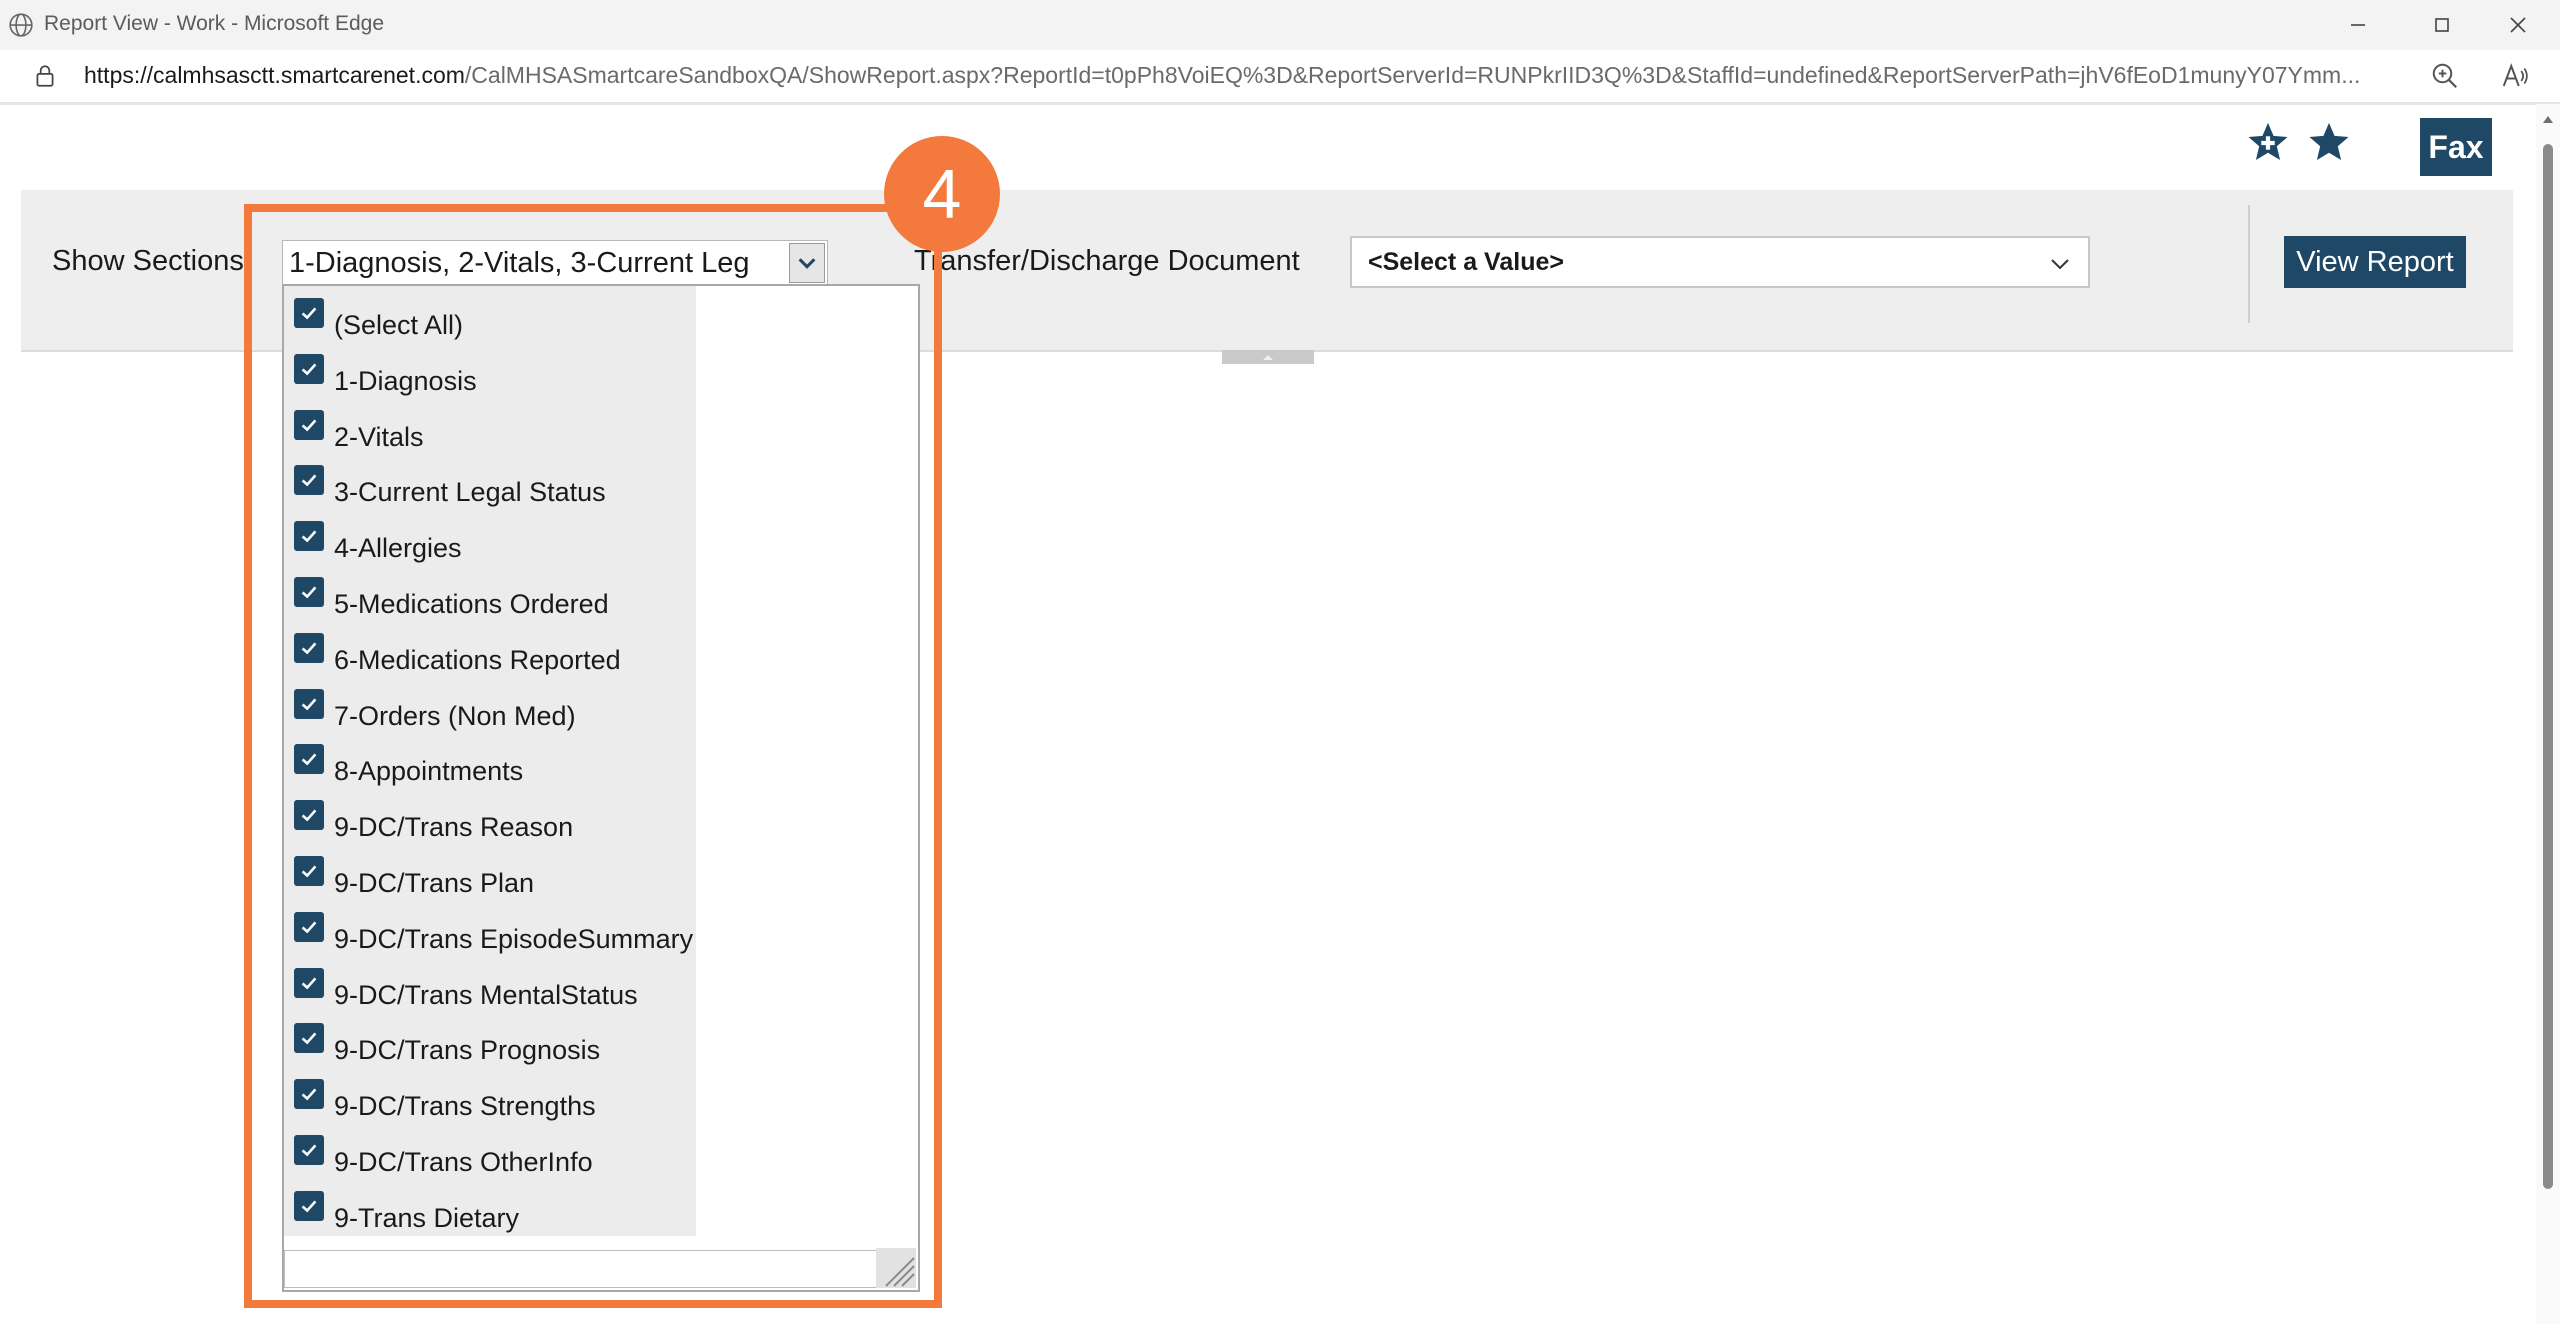 This screenshot has height=1324, width=2560. I want to click on dropdown-item: 9-DC/Trans Plan, so click(490, 876).